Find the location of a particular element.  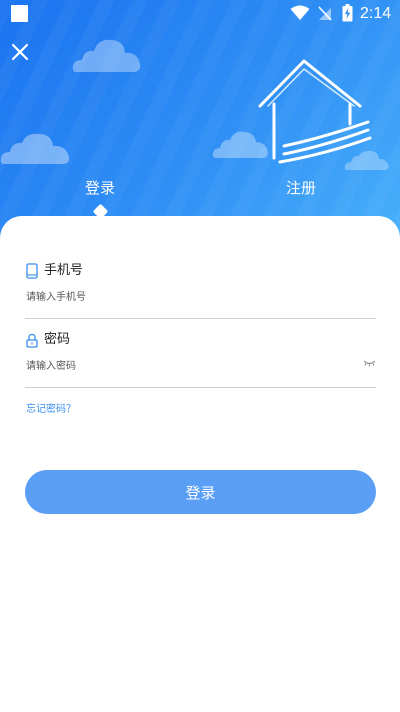

password-label: 密码 is located at coordinates (57, 339).